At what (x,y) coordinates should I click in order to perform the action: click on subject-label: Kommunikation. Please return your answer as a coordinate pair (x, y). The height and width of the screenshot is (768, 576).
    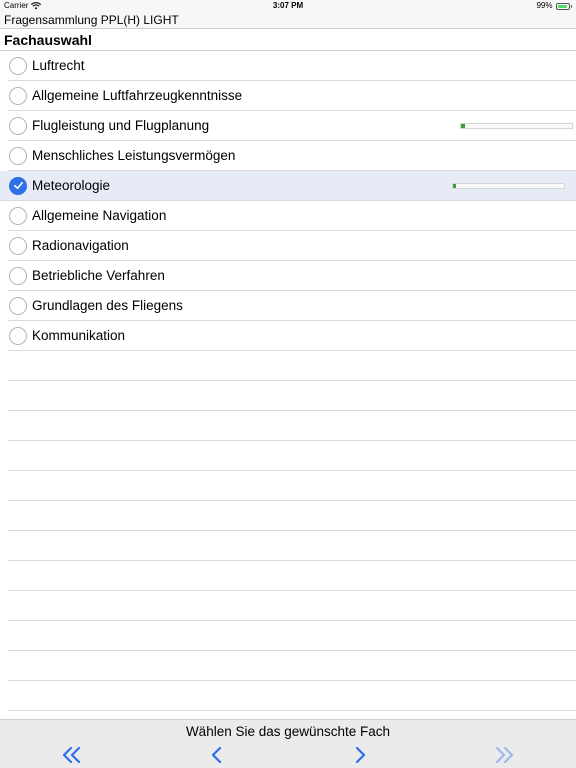
    Looking at the image, I should click on (79, 335).